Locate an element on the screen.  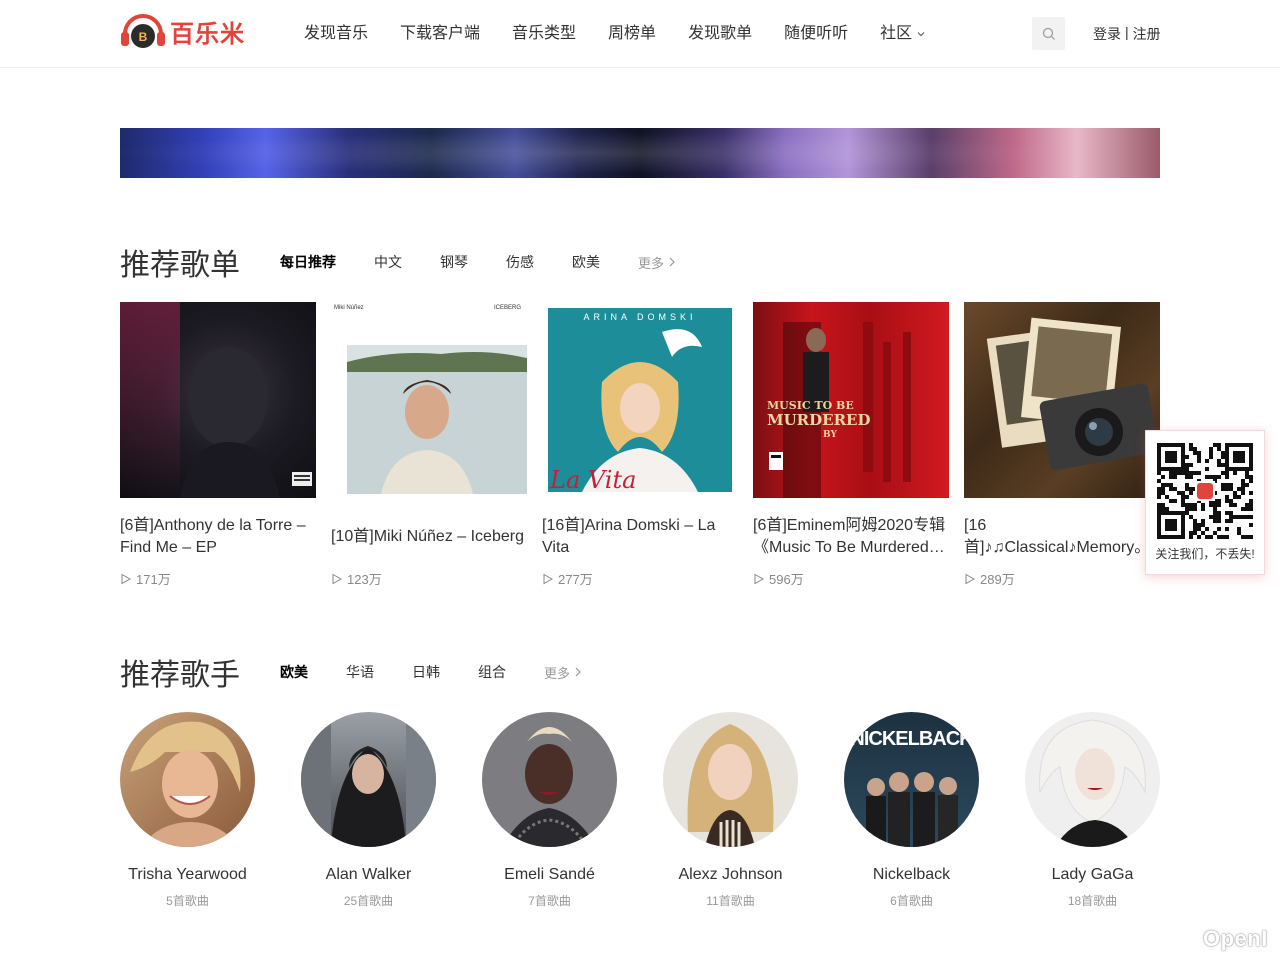
nav-discover-playlists: 发现歌单 is located at coordinates (720, 34).